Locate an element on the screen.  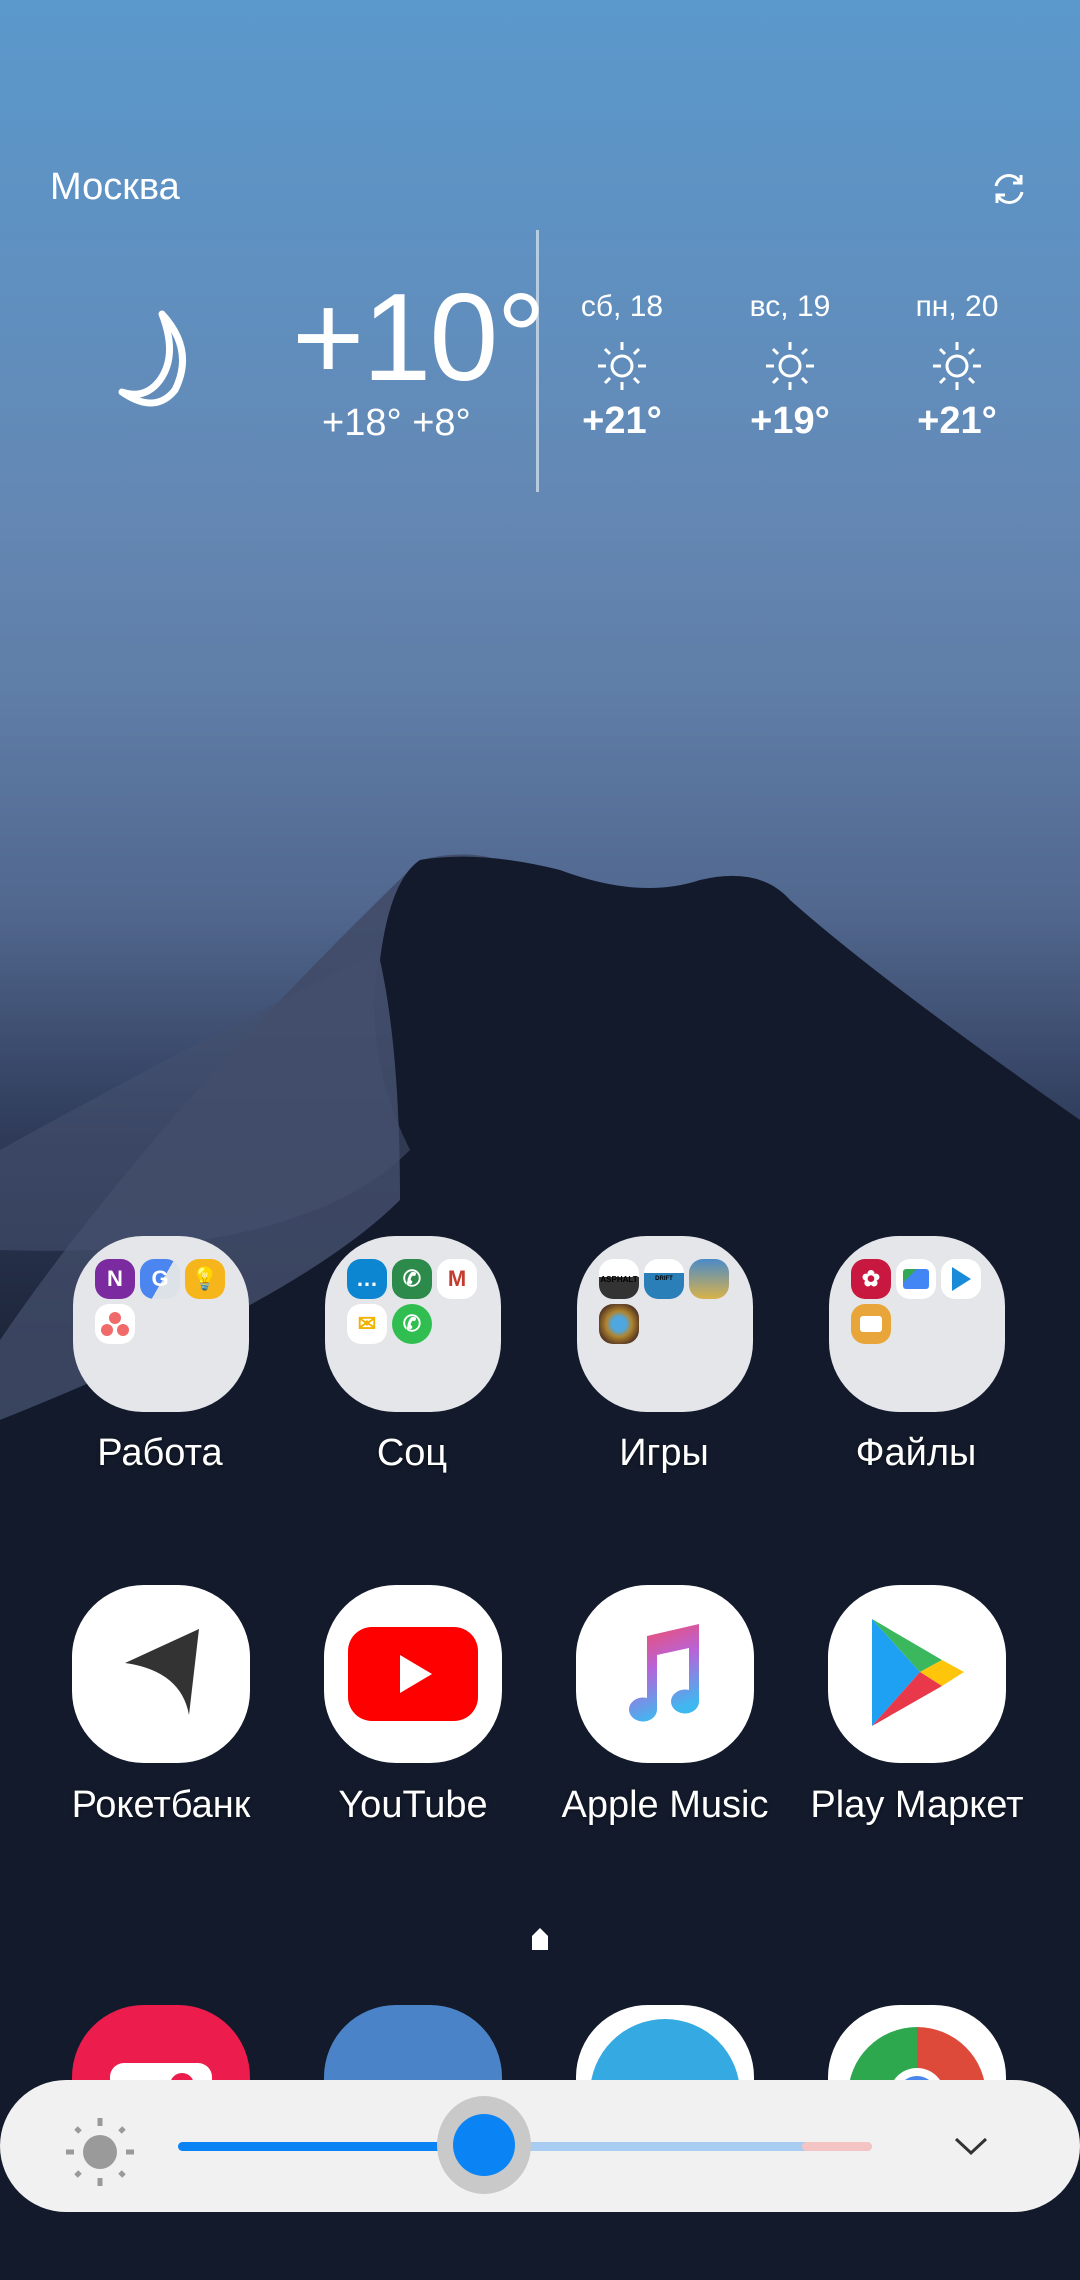
app-label: Apple Music is located at coordinates (665, 1805).